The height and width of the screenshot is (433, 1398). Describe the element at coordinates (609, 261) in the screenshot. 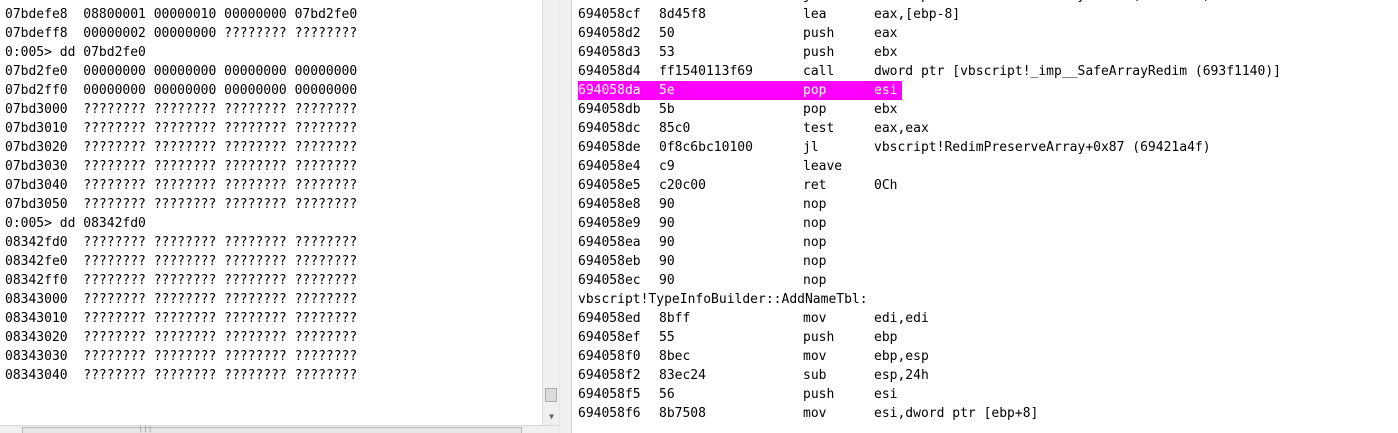

I see `instruction-address: 694058eb` at that location.